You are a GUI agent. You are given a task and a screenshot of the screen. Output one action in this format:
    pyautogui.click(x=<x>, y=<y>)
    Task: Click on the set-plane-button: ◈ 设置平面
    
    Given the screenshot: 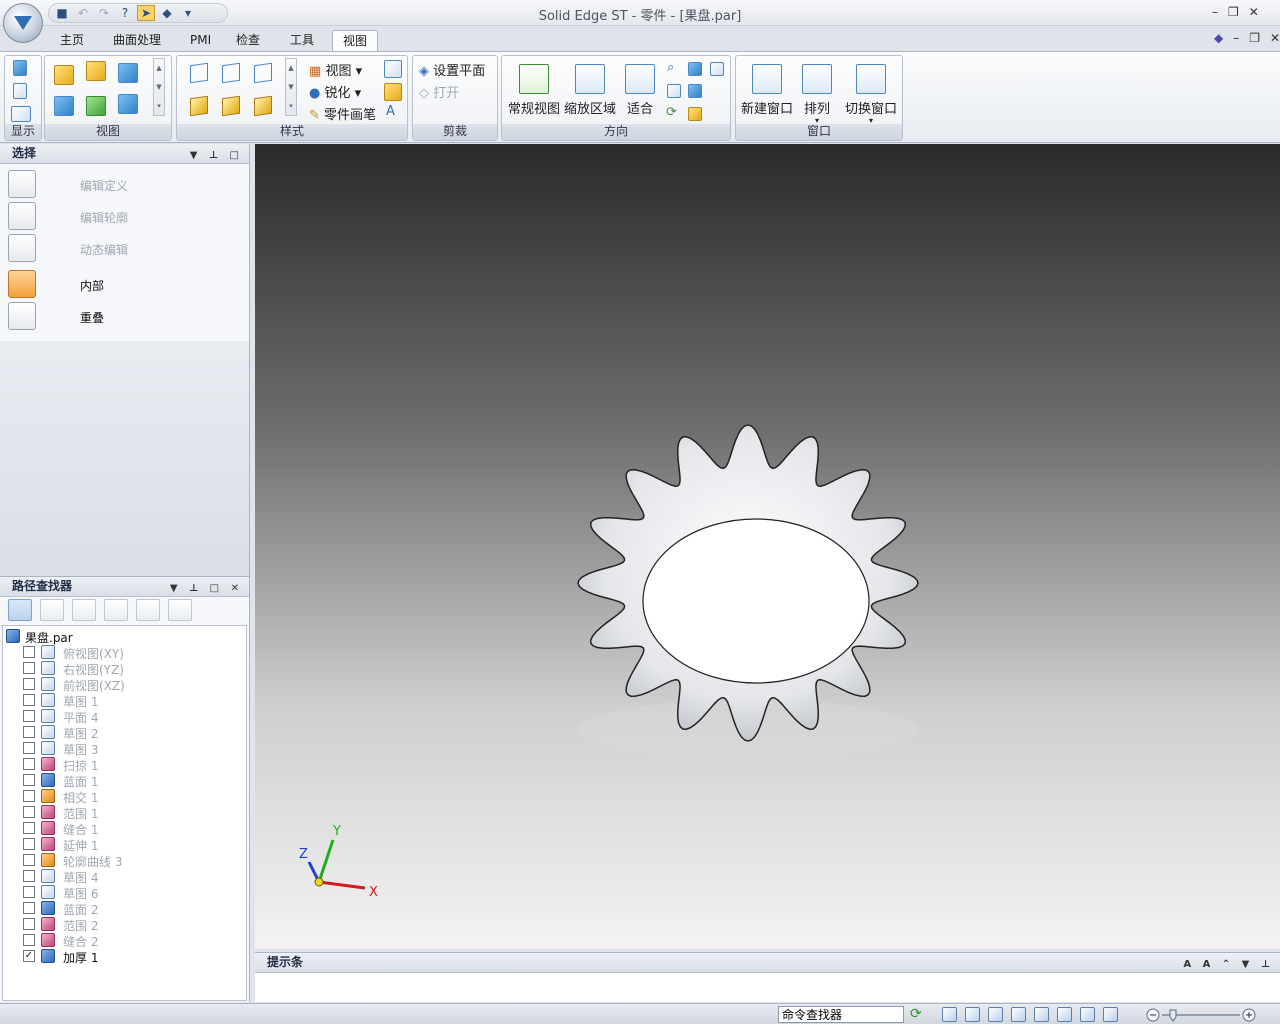 What is the action you would take?
    pyautogui.click(x=452, y=69)
    